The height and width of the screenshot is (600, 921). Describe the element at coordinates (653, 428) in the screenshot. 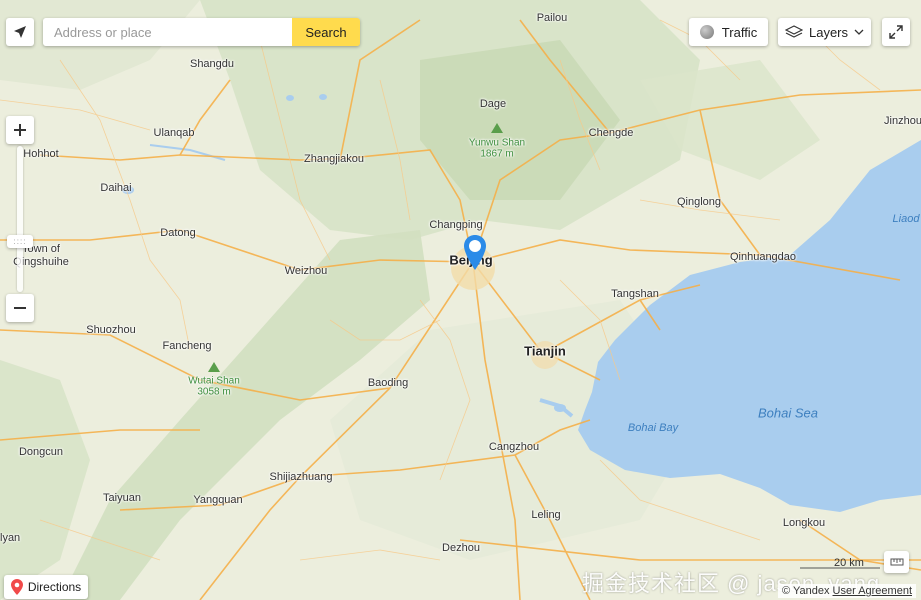

I see `bay-label: Bohai Bay` at that location.